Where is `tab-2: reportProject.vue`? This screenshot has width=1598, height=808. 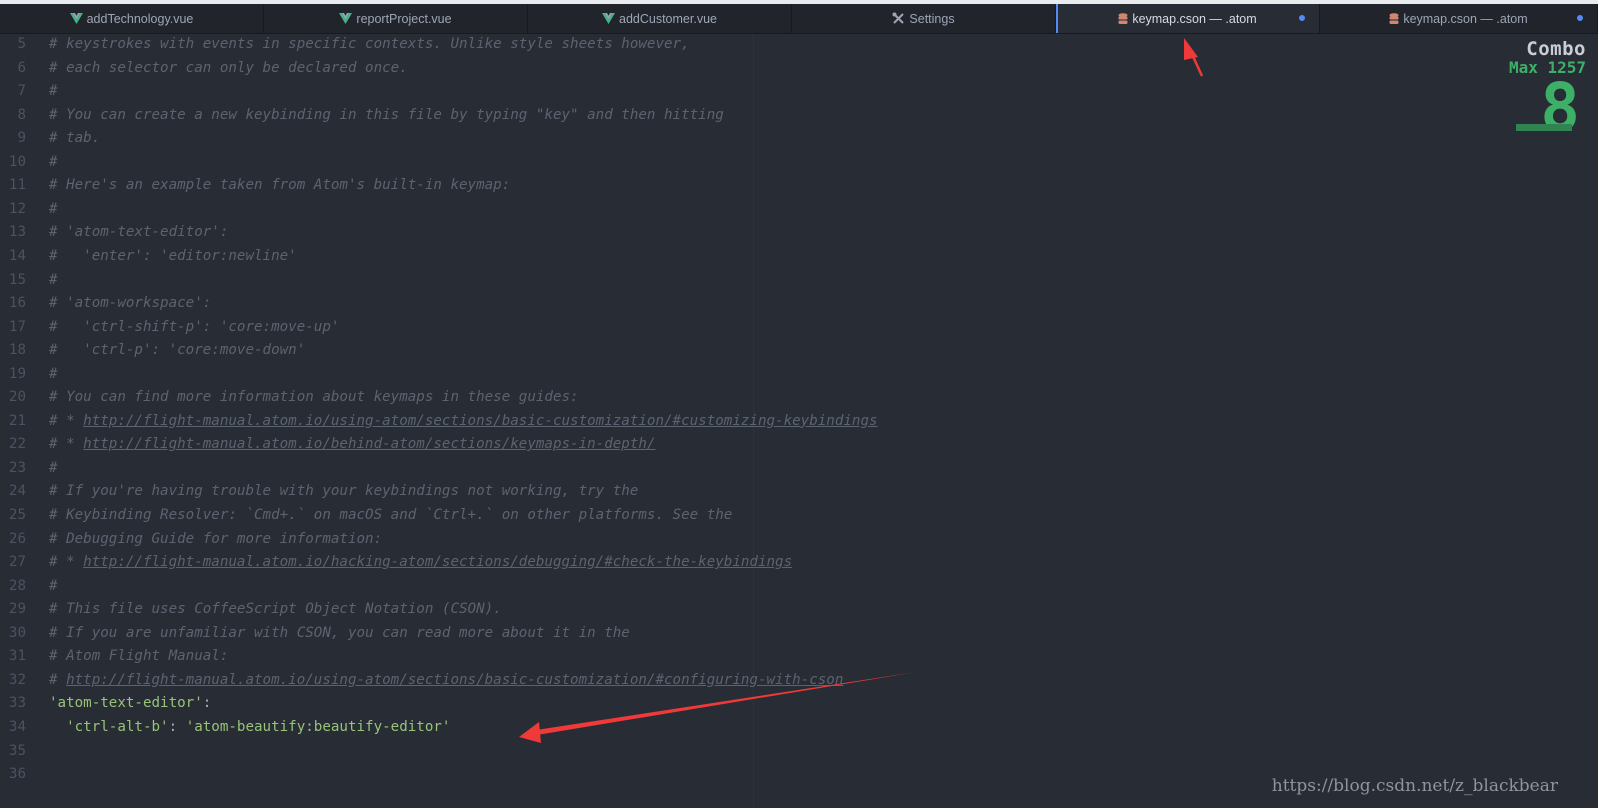 tab-2: reportProject.vue is located at coordinates (396, 18).